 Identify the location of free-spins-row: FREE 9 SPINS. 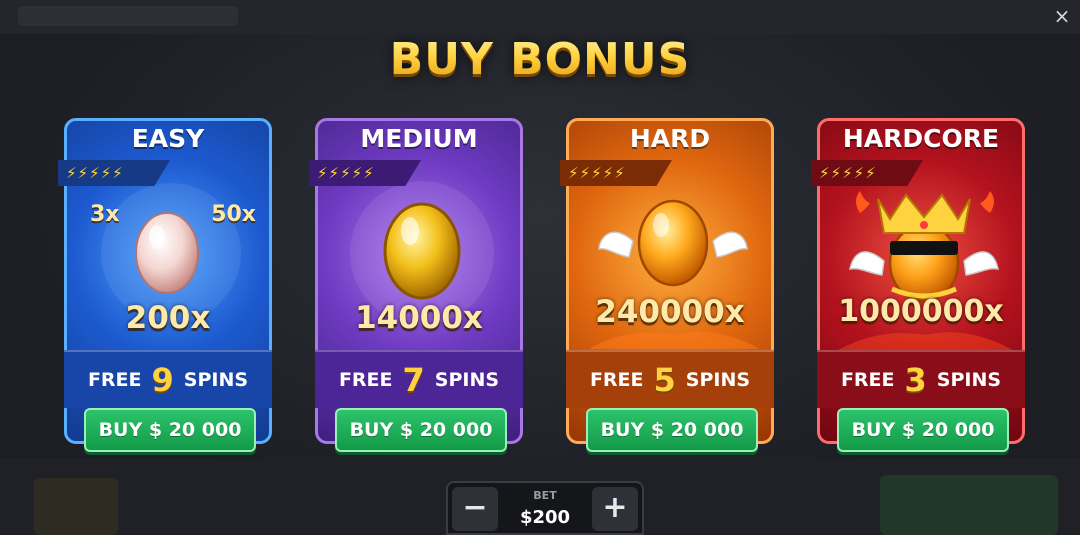
(168, 379).